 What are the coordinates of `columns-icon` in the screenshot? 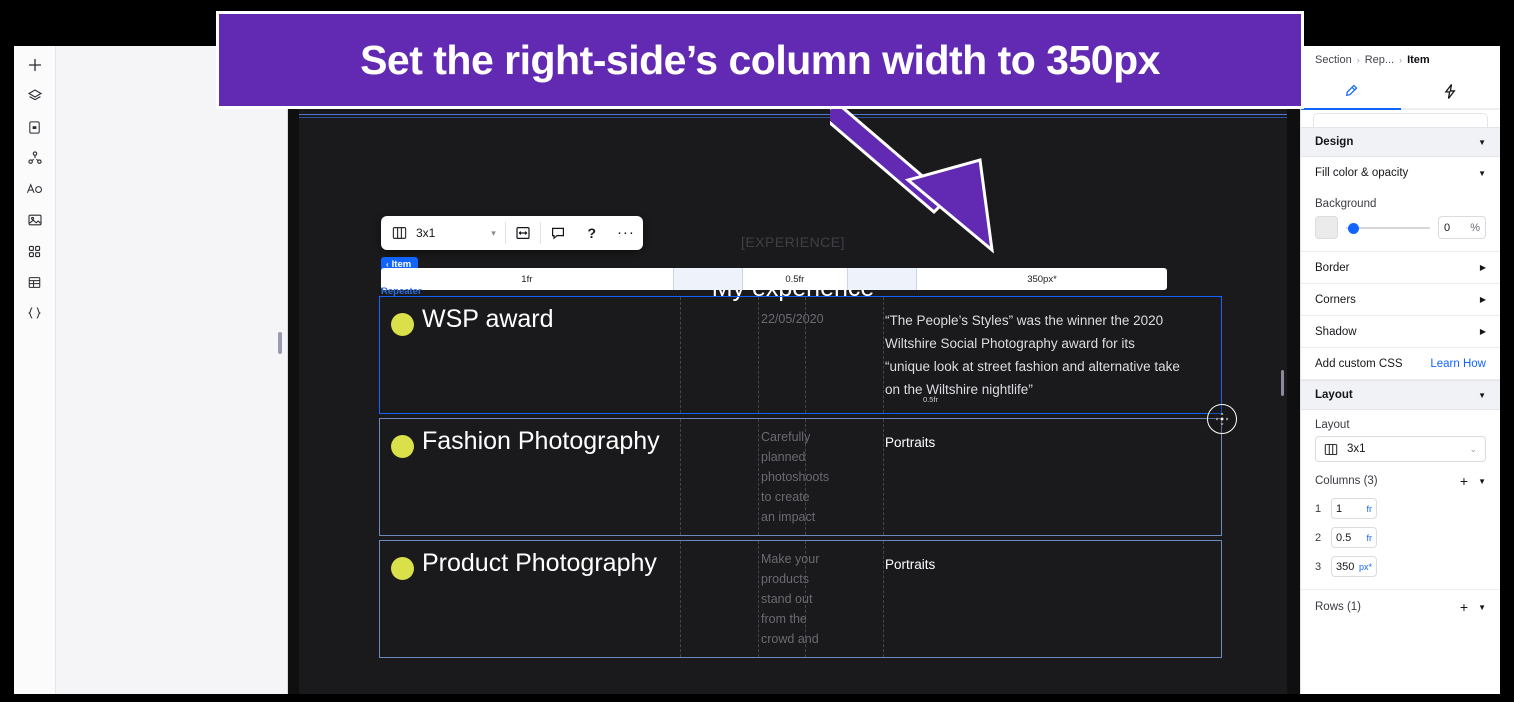 It's located at (1331, 449).